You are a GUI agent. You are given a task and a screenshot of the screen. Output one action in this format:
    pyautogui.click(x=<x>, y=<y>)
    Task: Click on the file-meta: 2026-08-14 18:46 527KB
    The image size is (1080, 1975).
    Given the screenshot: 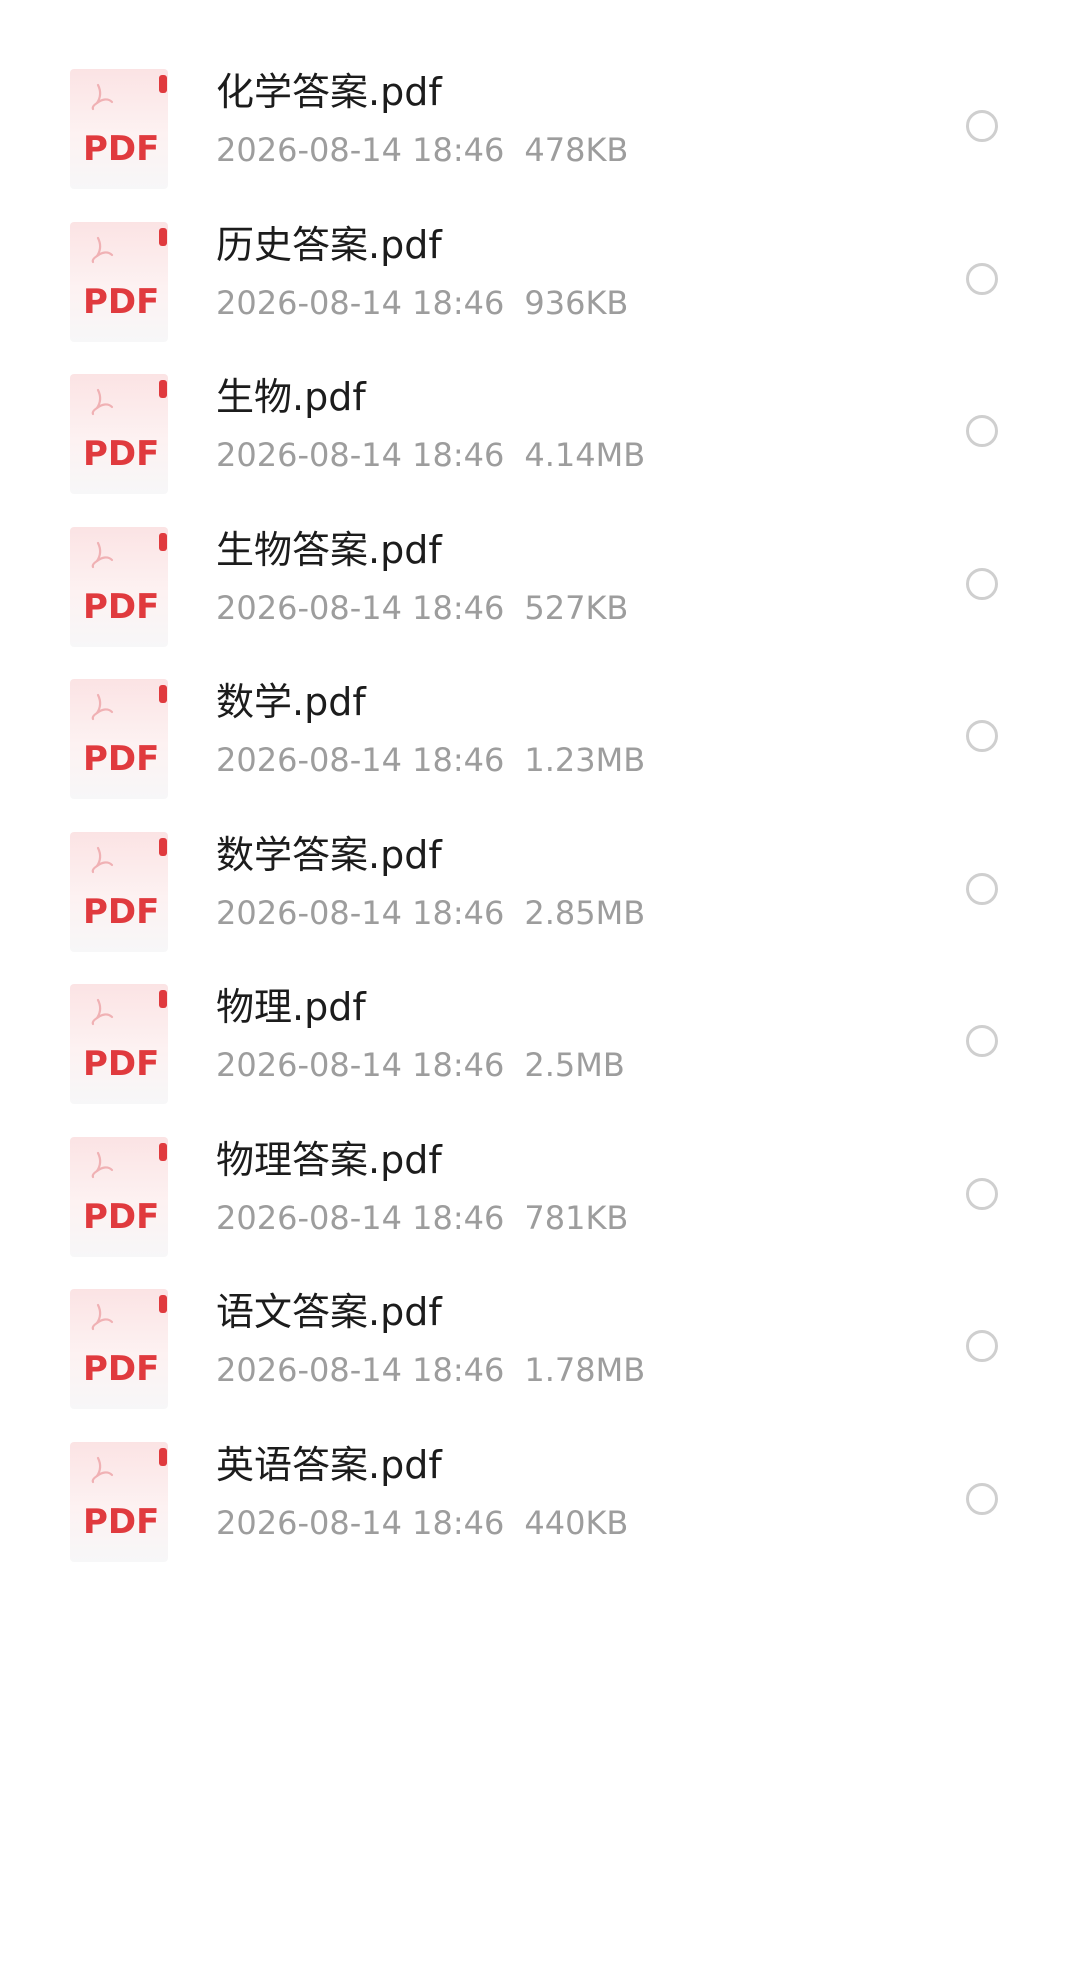 What is the action you would take?
    pyautogui.click(x=422, y=608)
    